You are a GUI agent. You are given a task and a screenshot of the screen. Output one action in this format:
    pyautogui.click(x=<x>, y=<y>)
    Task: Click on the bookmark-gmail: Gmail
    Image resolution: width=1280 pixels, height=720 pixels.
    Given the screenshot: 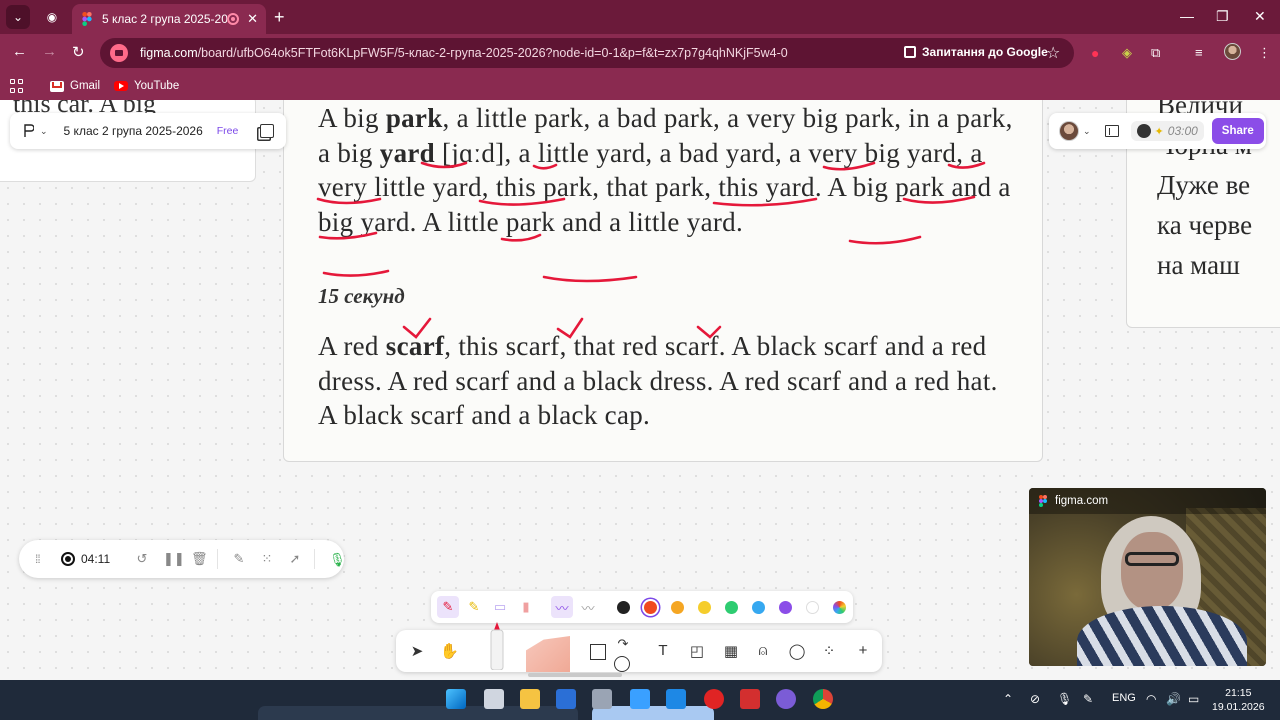 What is the action you would take?
    pyautogui.click(x=75, y=86)
    